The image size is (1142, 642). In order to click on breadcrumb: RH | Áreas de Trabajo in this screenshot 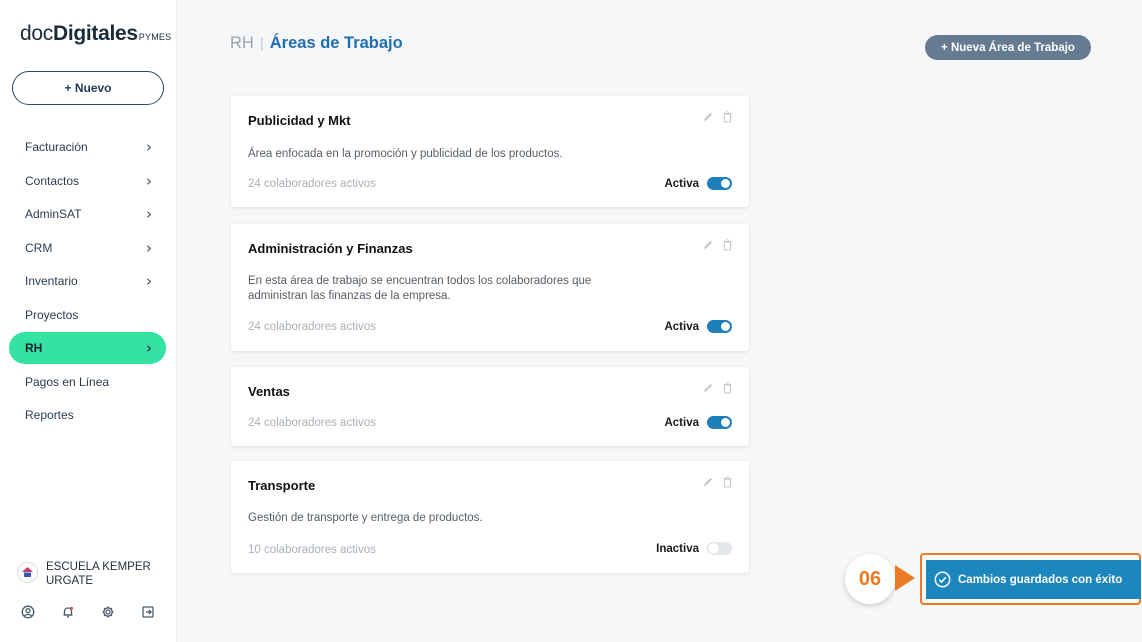, I will do `click(316, 43)`.